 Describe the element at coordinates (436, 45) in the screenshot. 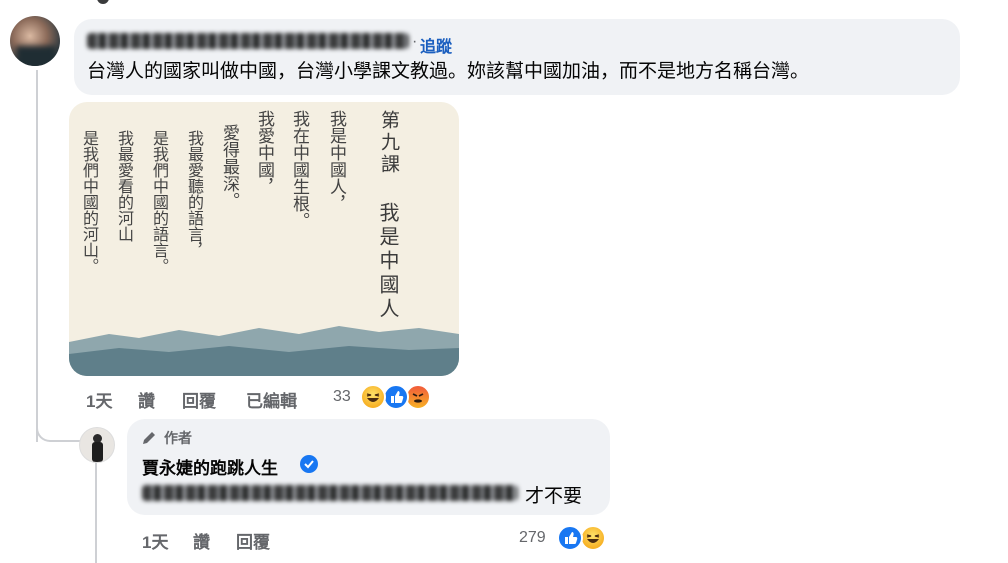

I see `follow-link: 追蹤` at that location.